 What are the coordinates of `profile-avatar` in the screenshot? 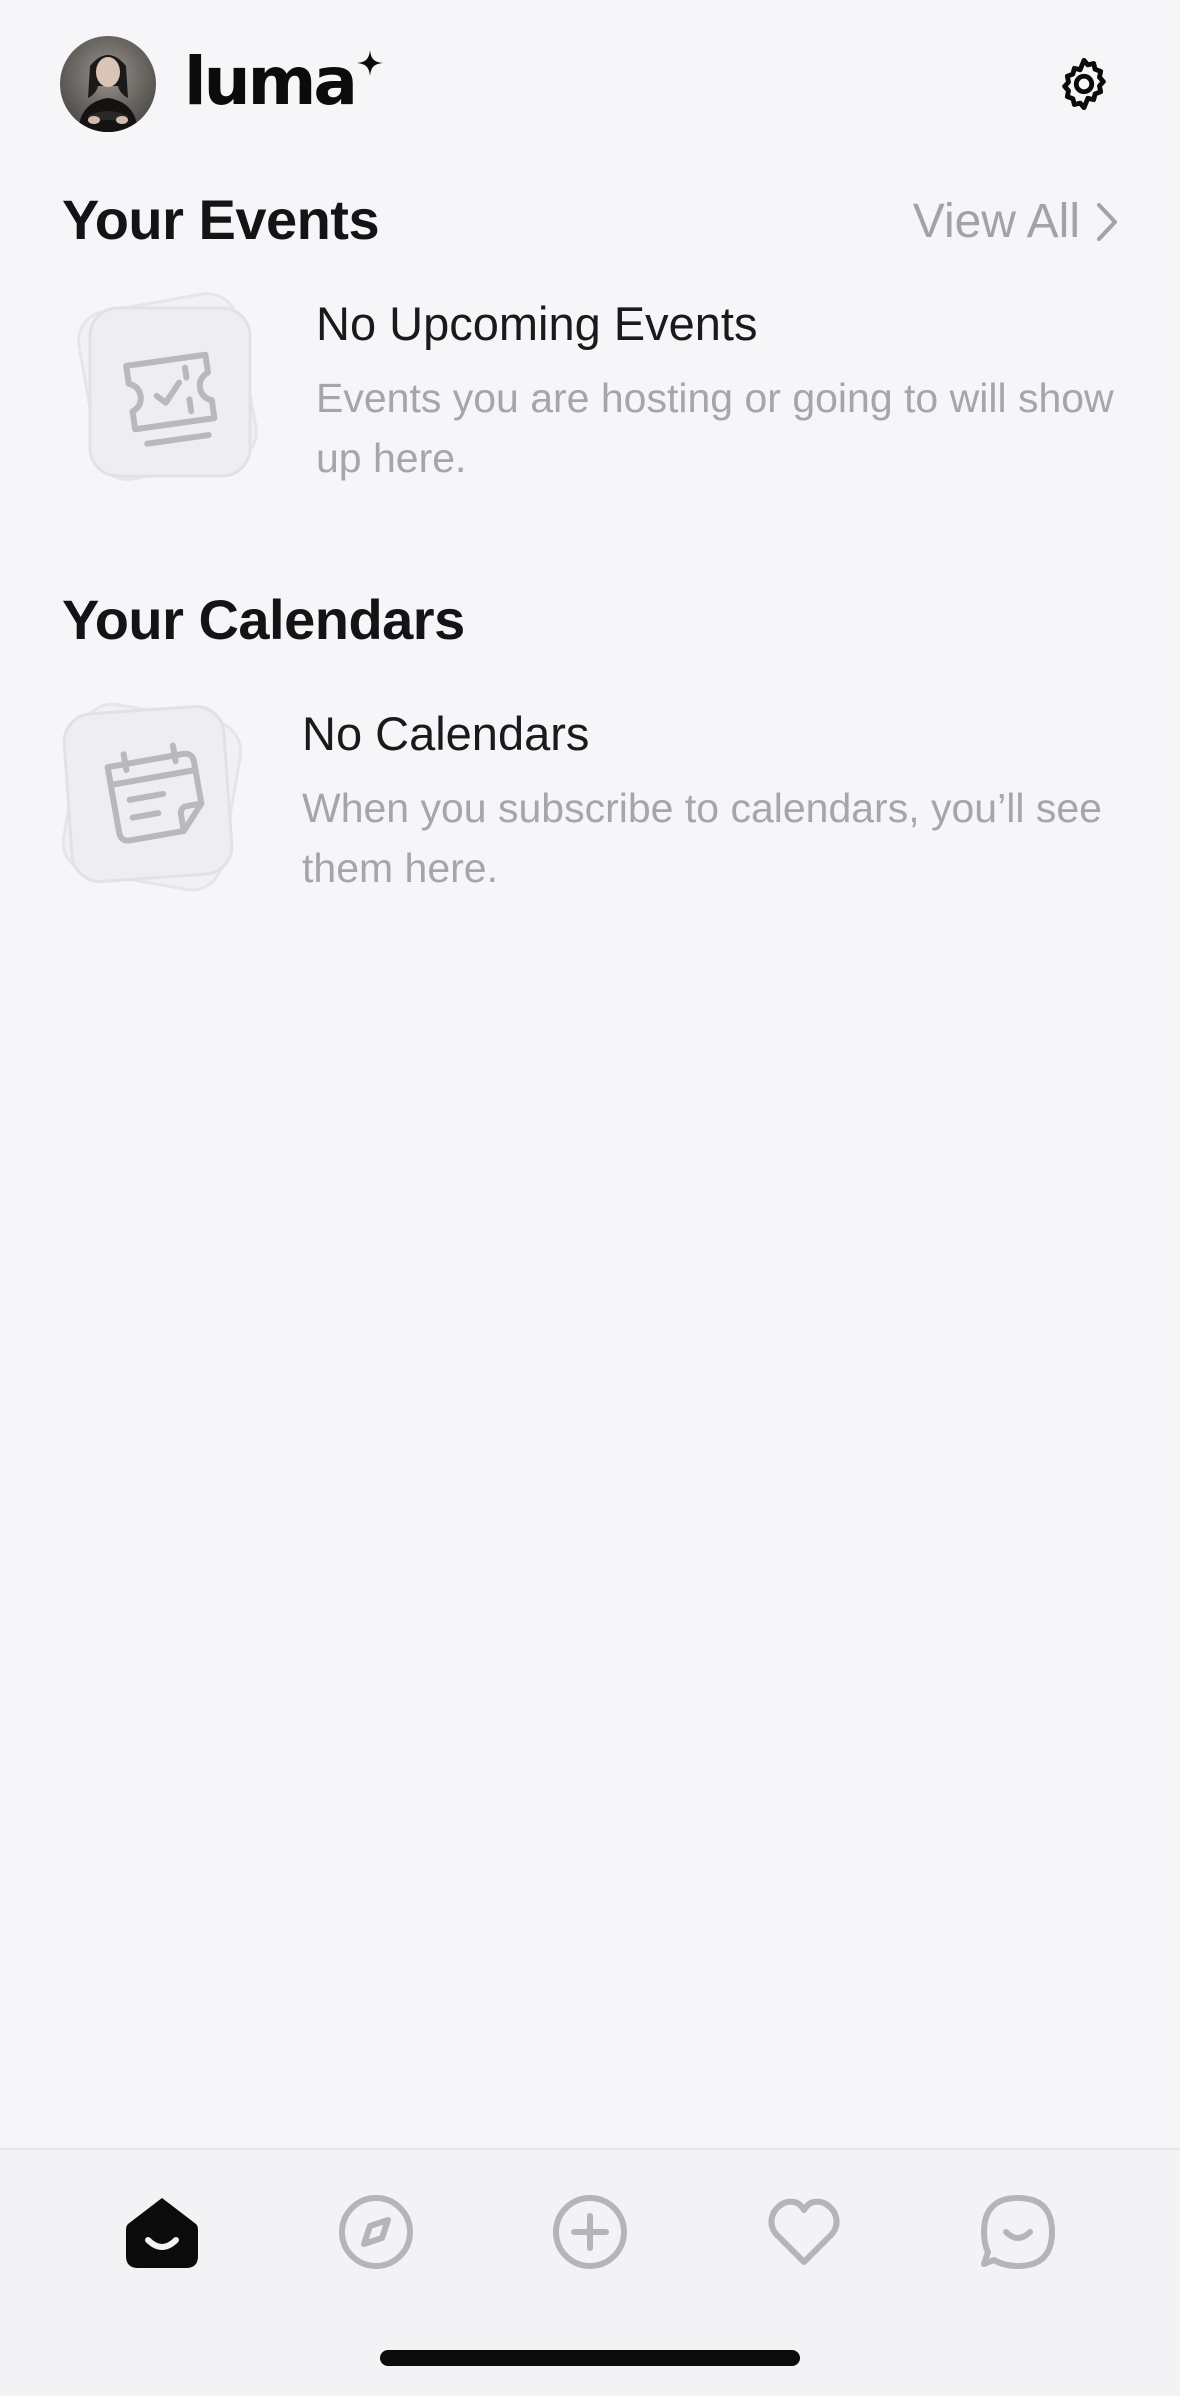 It's located at (108, 84).